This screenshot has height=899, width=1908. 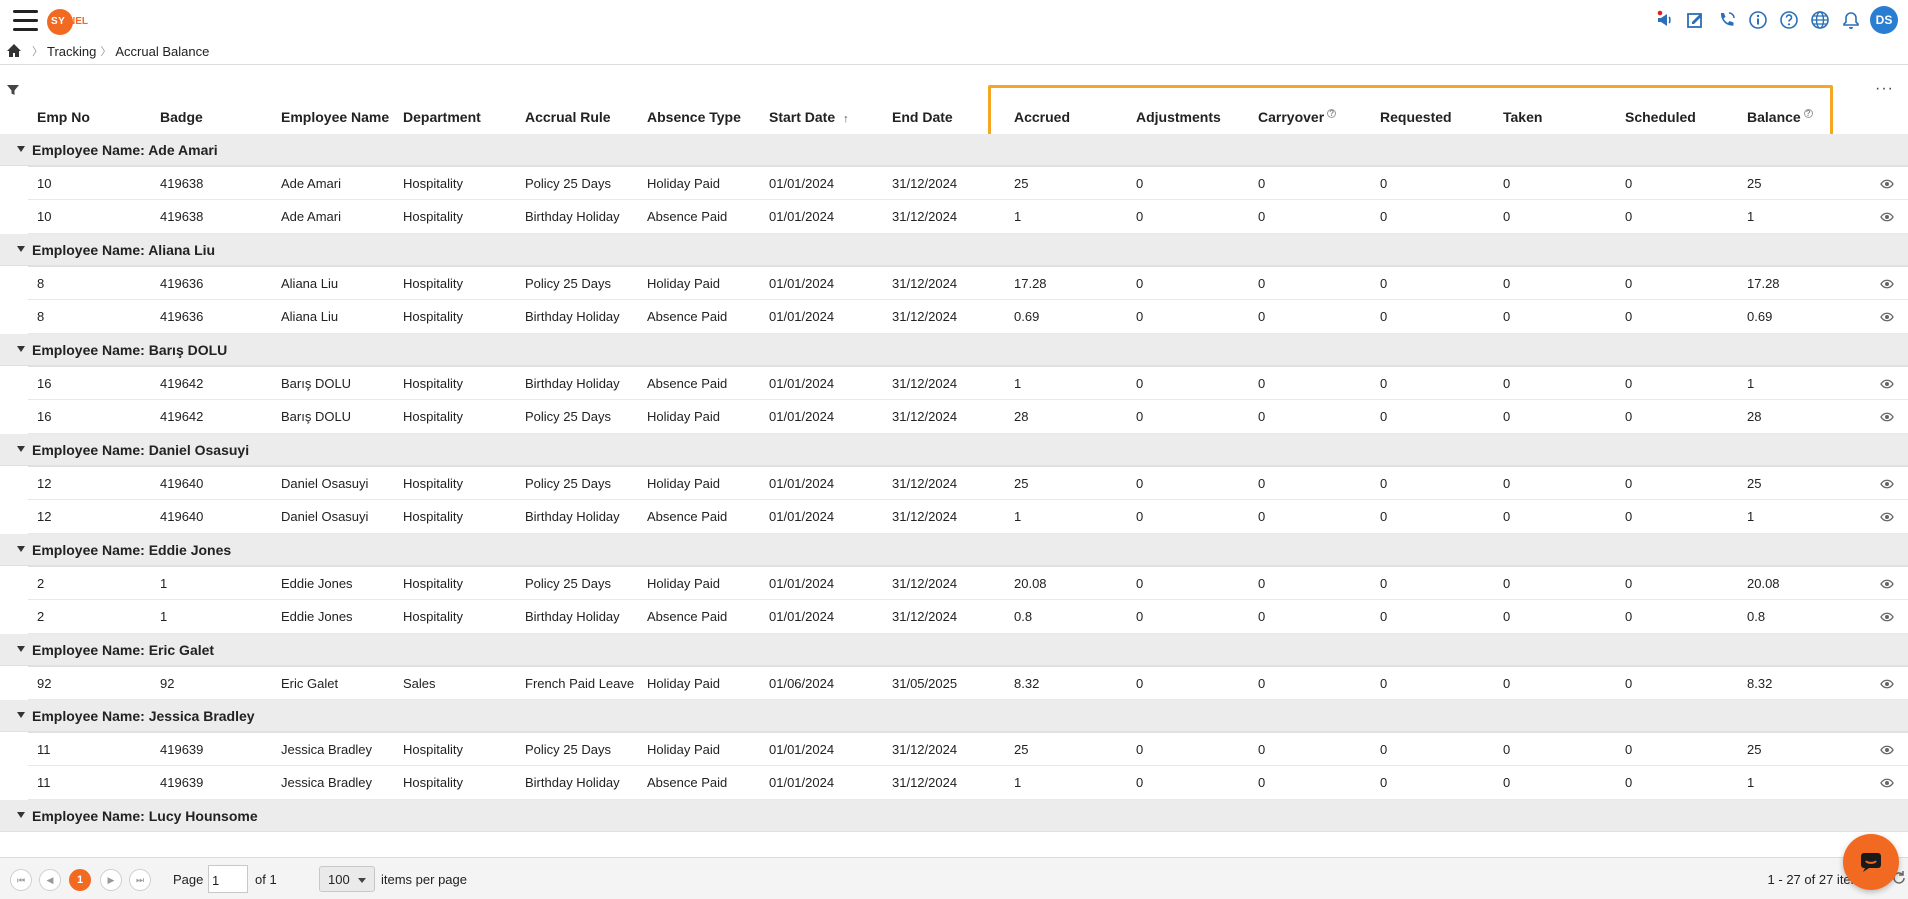 I want to click on cell-accrued: 25, so click(x=1021, y=183).